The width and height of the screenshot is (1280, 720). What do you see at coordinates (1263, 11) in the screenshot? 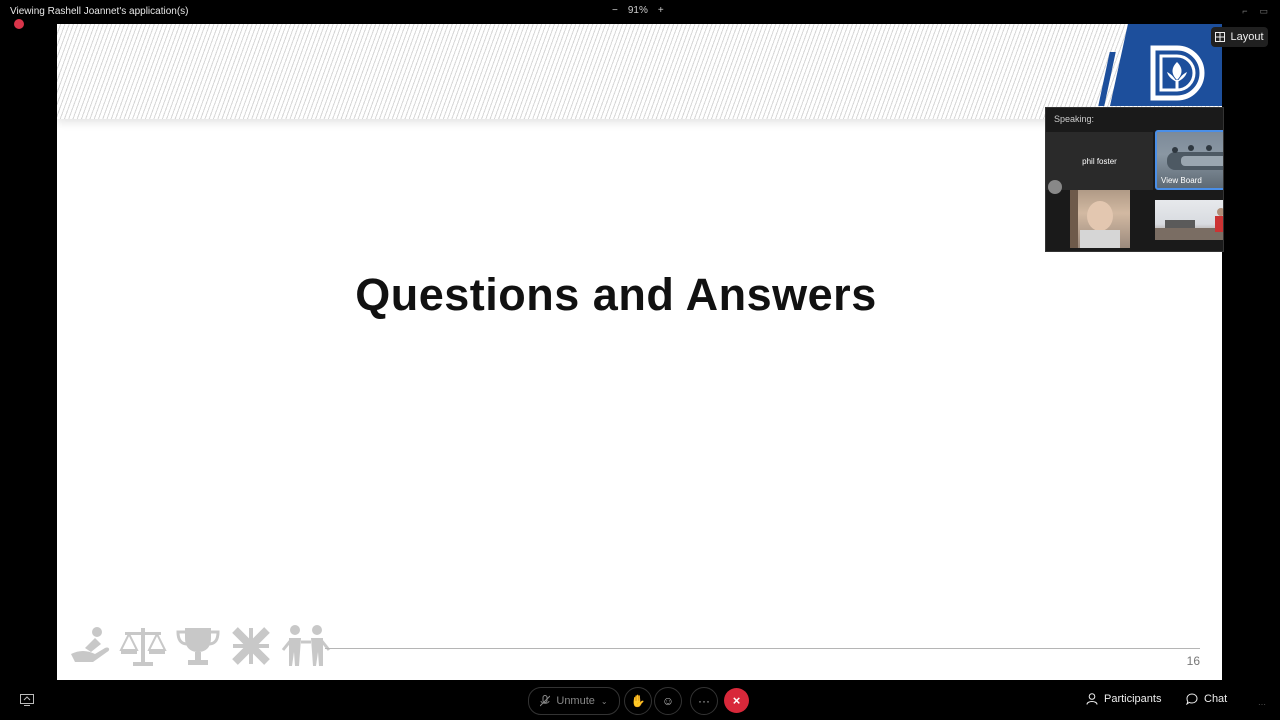
I see `restore-icon: ▭` at bounding box center [1263, 11].